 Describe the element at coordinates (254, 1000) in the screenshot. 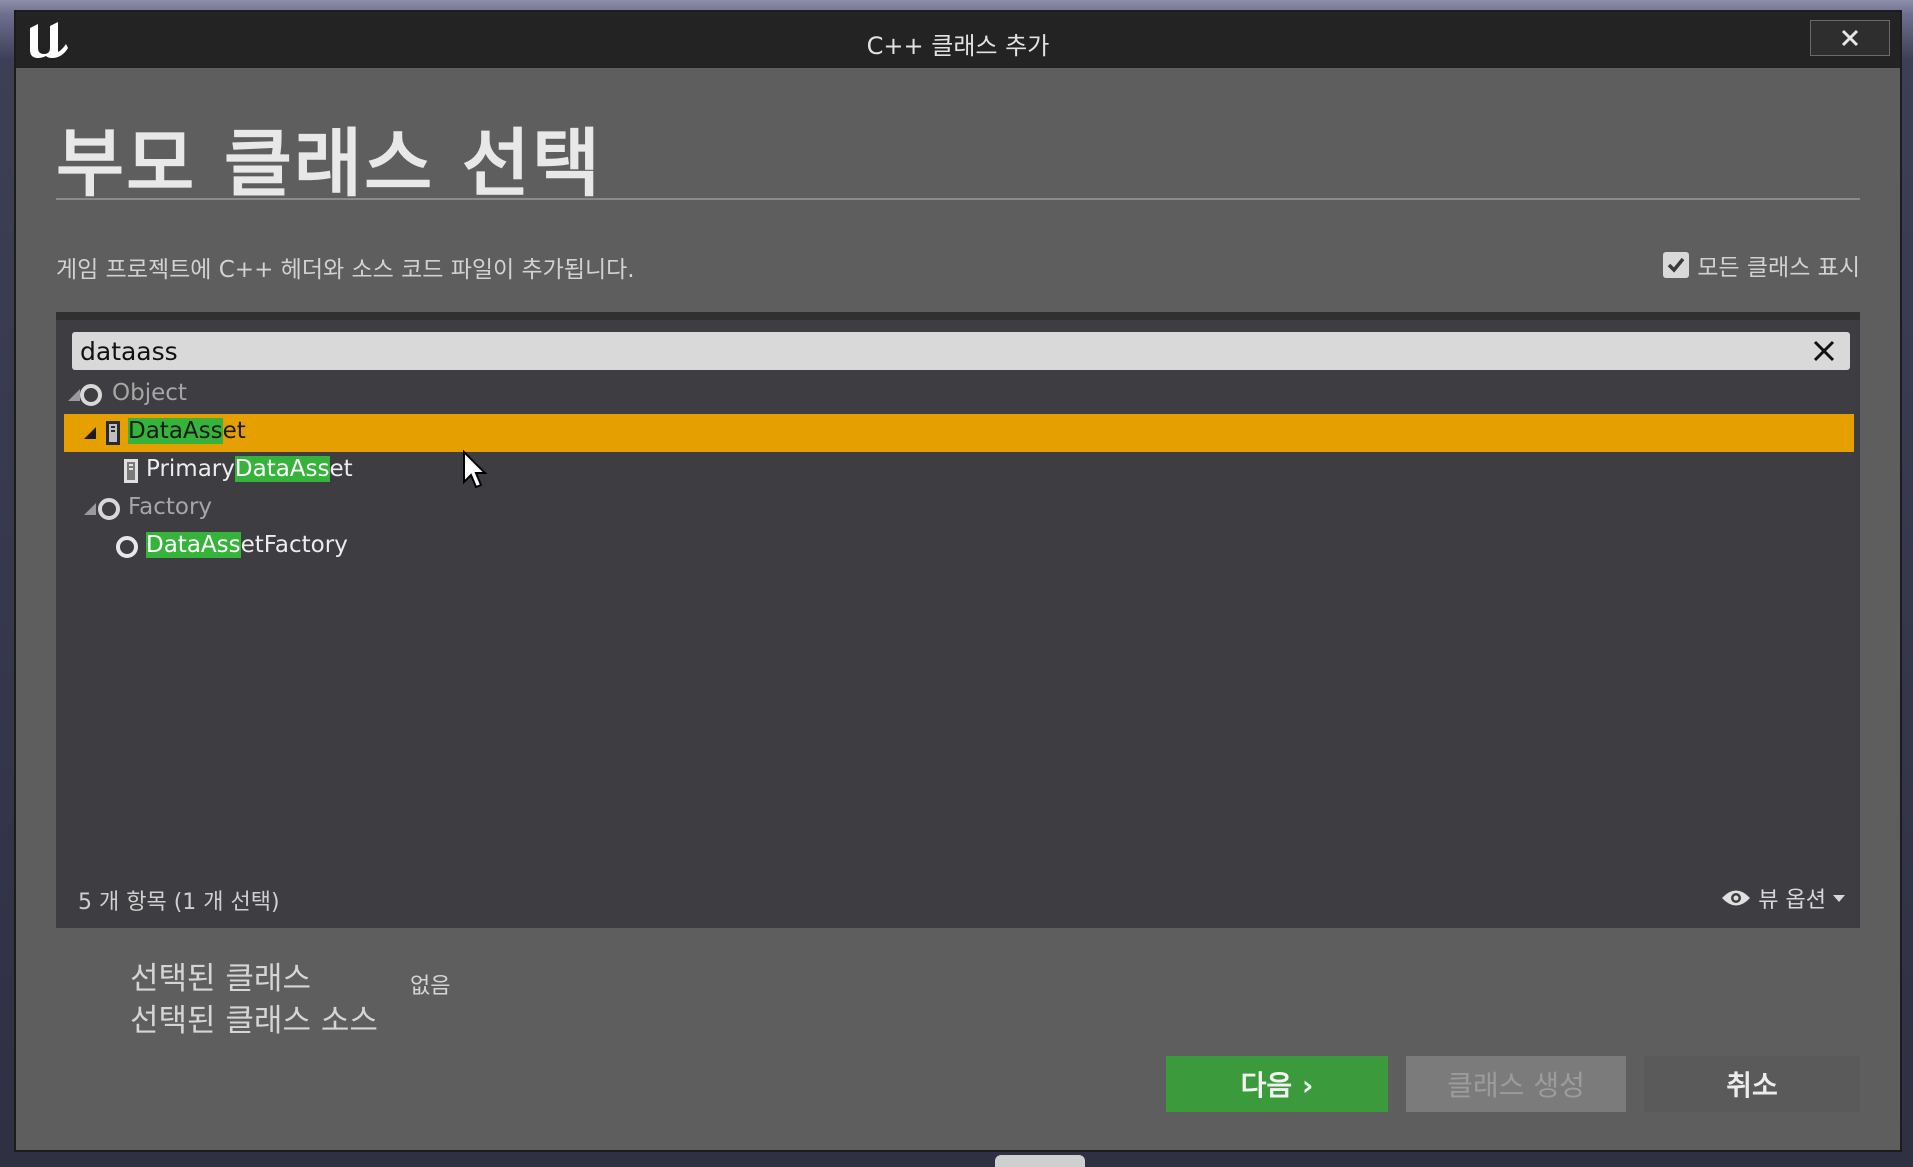

I see `selection-info: 선택된 클래스 선택된 클래스 소스` at that location.